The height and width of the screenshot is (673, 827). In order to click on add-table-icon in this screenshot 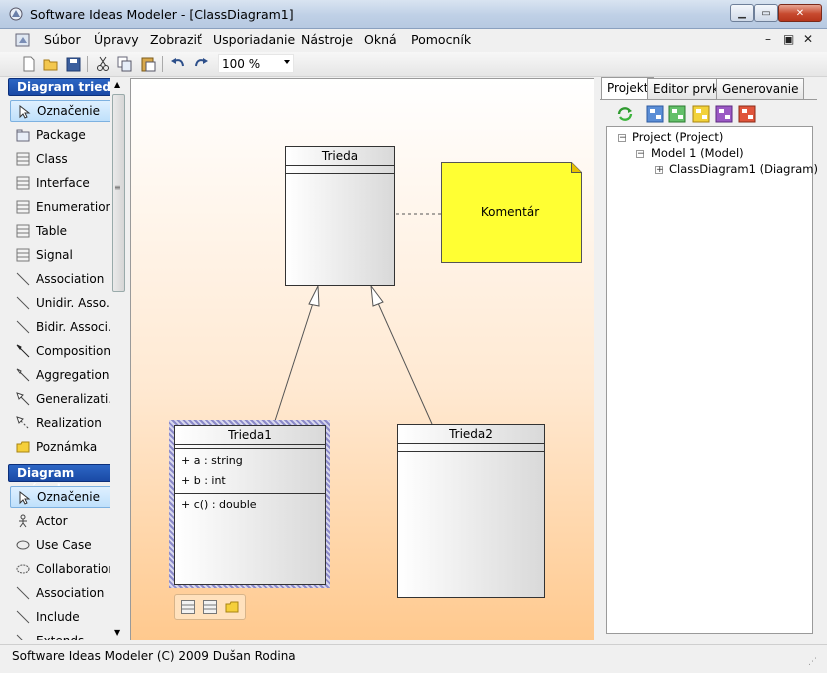, I will do `click(210, 607)`.